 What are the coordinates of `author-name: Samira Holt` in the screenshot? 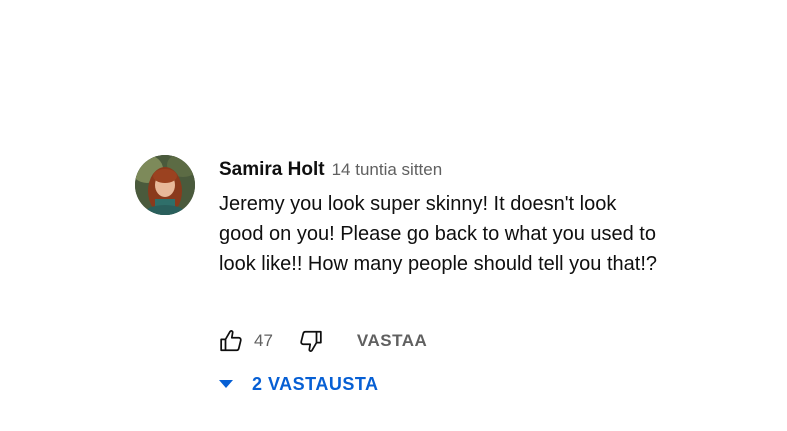 It's located at (272, 170).